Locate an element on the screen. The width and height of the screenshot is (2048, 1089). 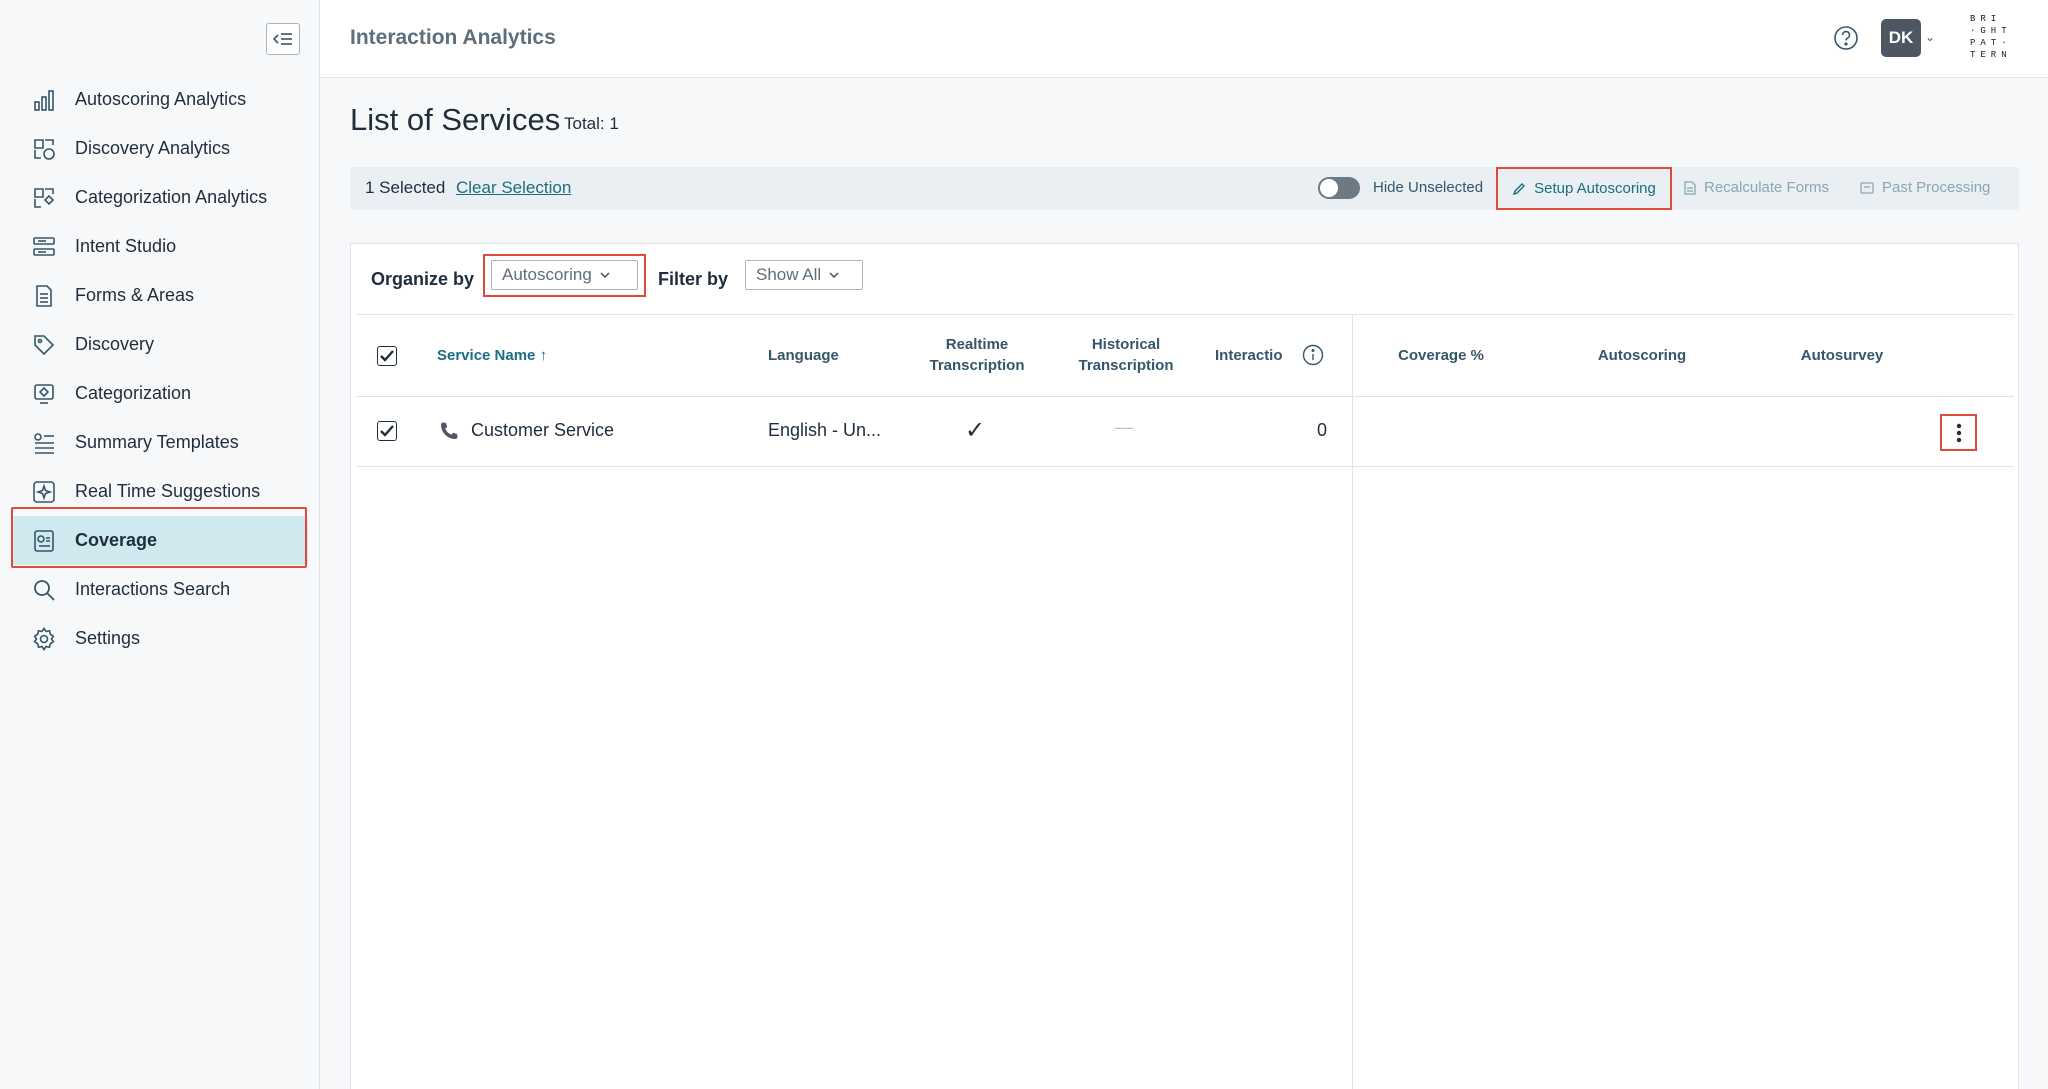
row-actions-button is located at coordinates (1958, 432).